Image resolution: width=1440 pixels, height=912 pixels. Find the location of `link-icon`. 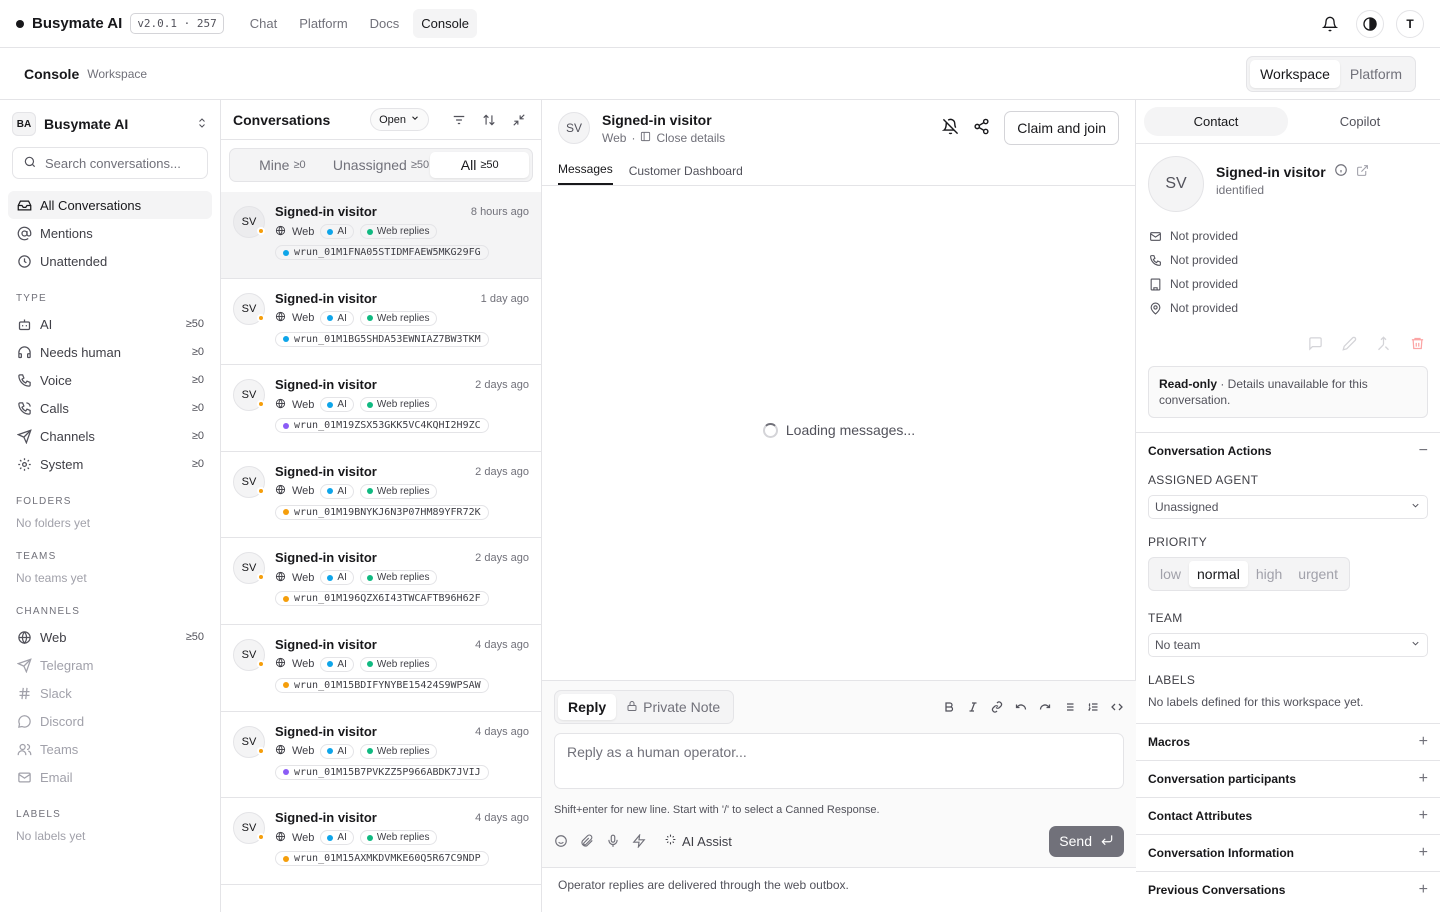

link-icon is located at coordinates (997, 707).